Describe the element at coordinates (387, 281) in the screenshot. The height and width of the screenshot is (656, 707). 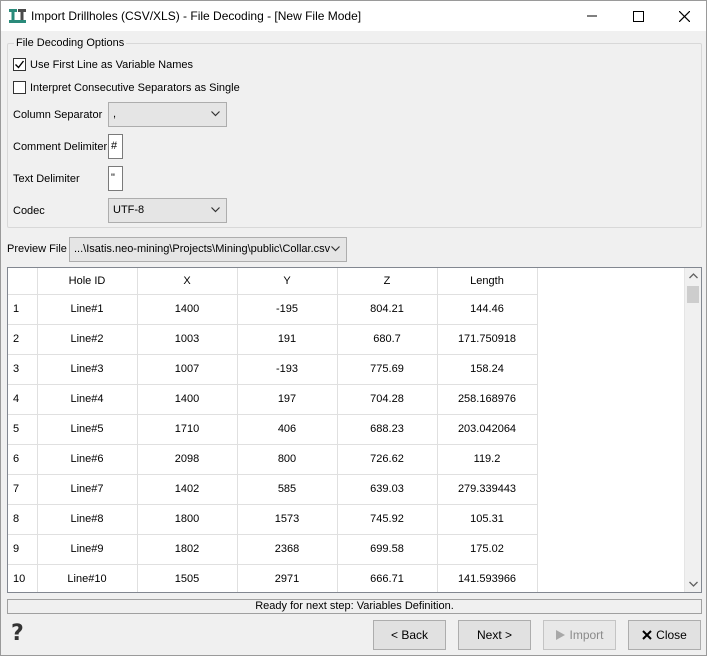
I see `column-header: Z` at that location.